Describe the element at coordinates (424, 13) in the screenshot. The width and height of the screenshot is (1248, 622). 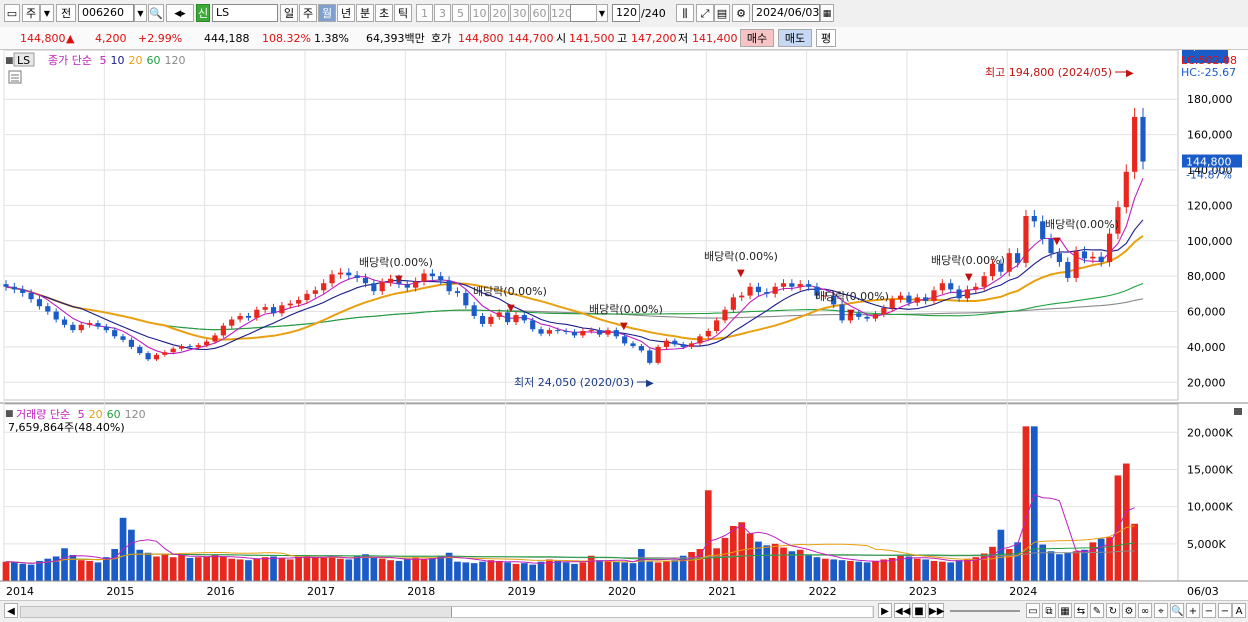
I see `number-tab-1: 1` at that location.